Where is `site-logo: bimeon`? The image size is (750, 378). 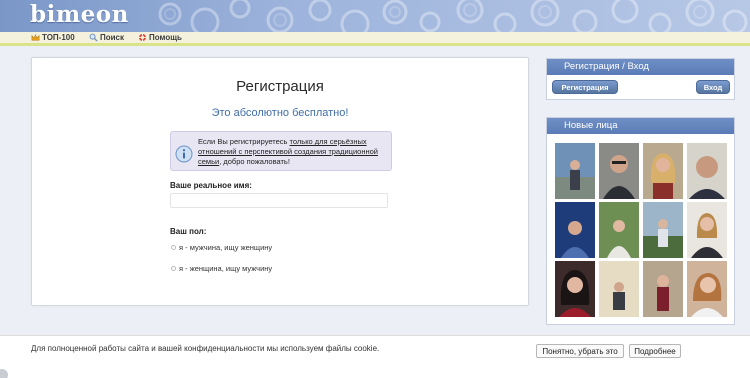
site-logo: bimeon is located at coordinates (79, 14).